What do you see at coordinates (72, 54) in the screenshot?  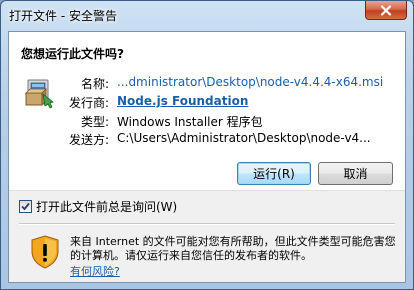 I see `dialog-question: 您想运行此文件吗?` at bounding box center [72, 54].